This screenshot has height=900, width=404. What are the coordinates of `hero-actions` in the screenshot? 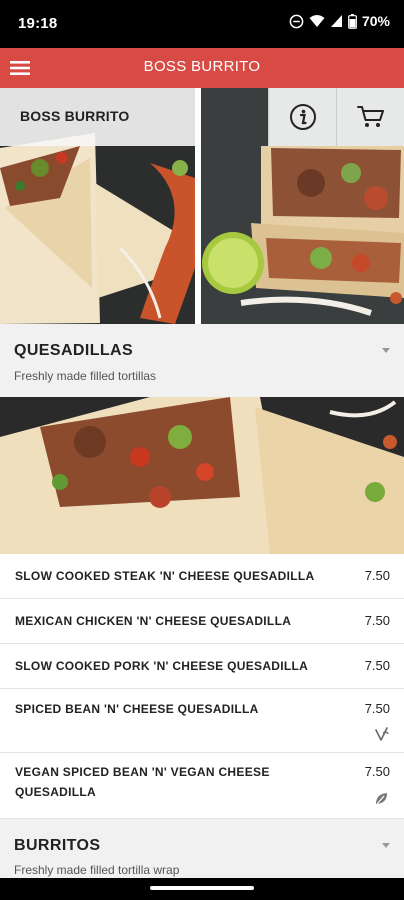 It's located at (336, 117).